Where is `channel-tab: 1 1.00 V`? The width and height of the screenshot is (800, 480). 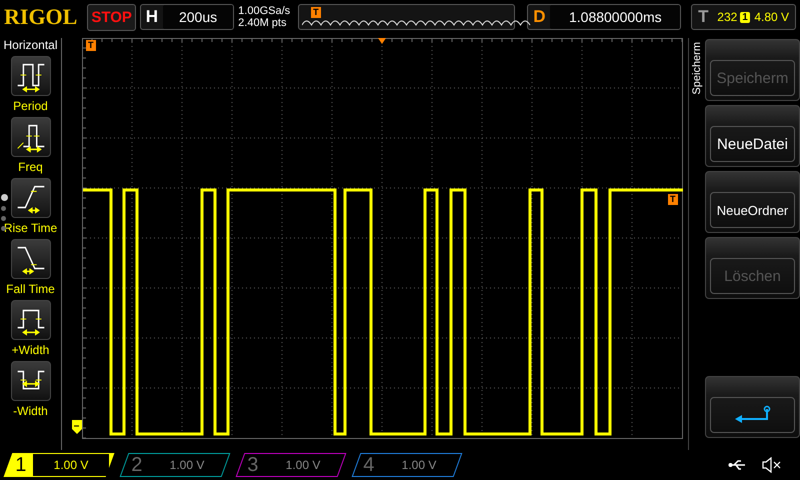
channel-tab: 1 1.00 V is located at coordinates (59, 465).